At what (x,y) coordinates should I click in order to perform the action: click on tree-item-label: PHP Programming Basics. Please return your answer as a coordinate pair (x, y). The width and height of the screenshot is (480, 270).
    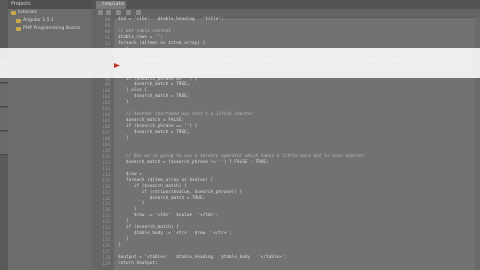
    Looking at the image, I should click on (52, 28).